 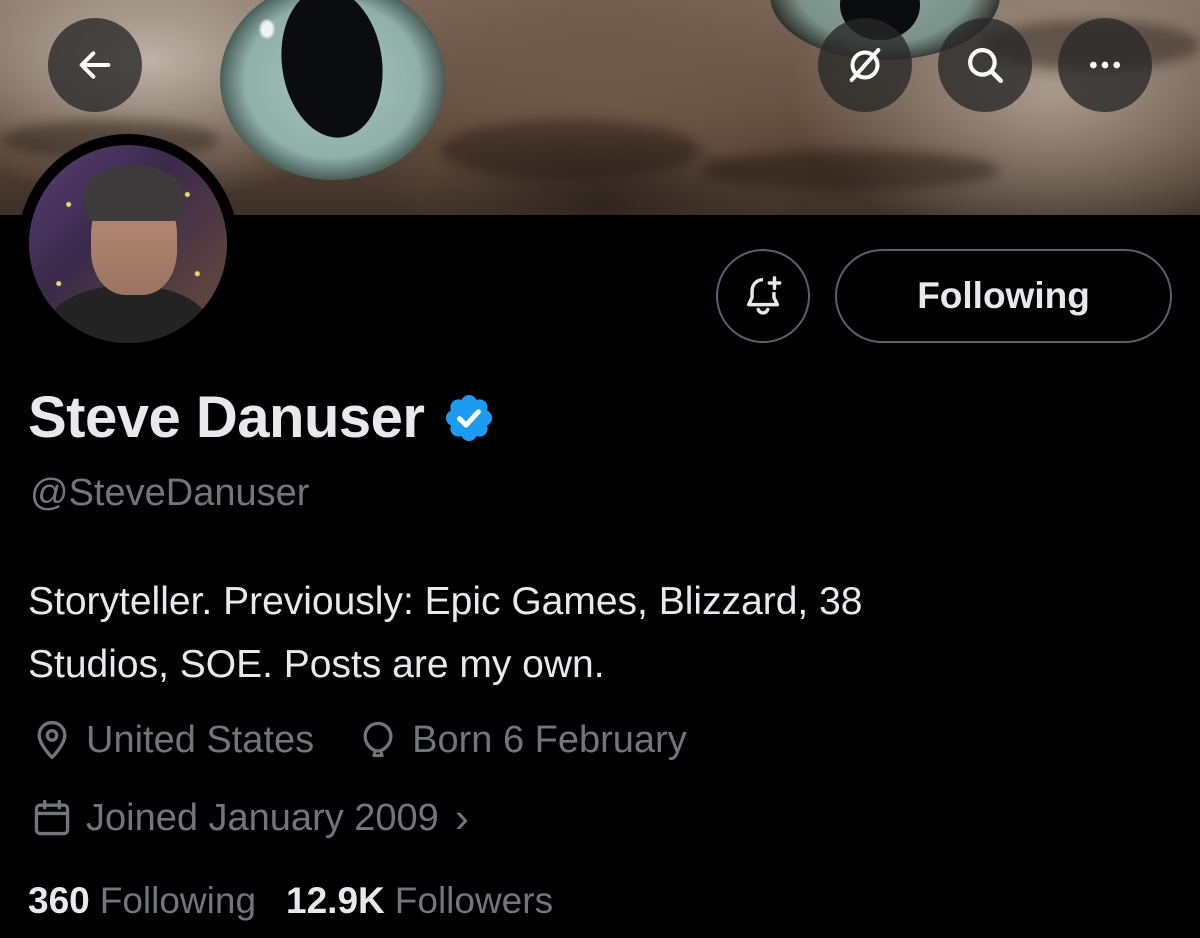 I want to click on profile-meta-row: United States Born 6 February, so click(x=358, y=740).